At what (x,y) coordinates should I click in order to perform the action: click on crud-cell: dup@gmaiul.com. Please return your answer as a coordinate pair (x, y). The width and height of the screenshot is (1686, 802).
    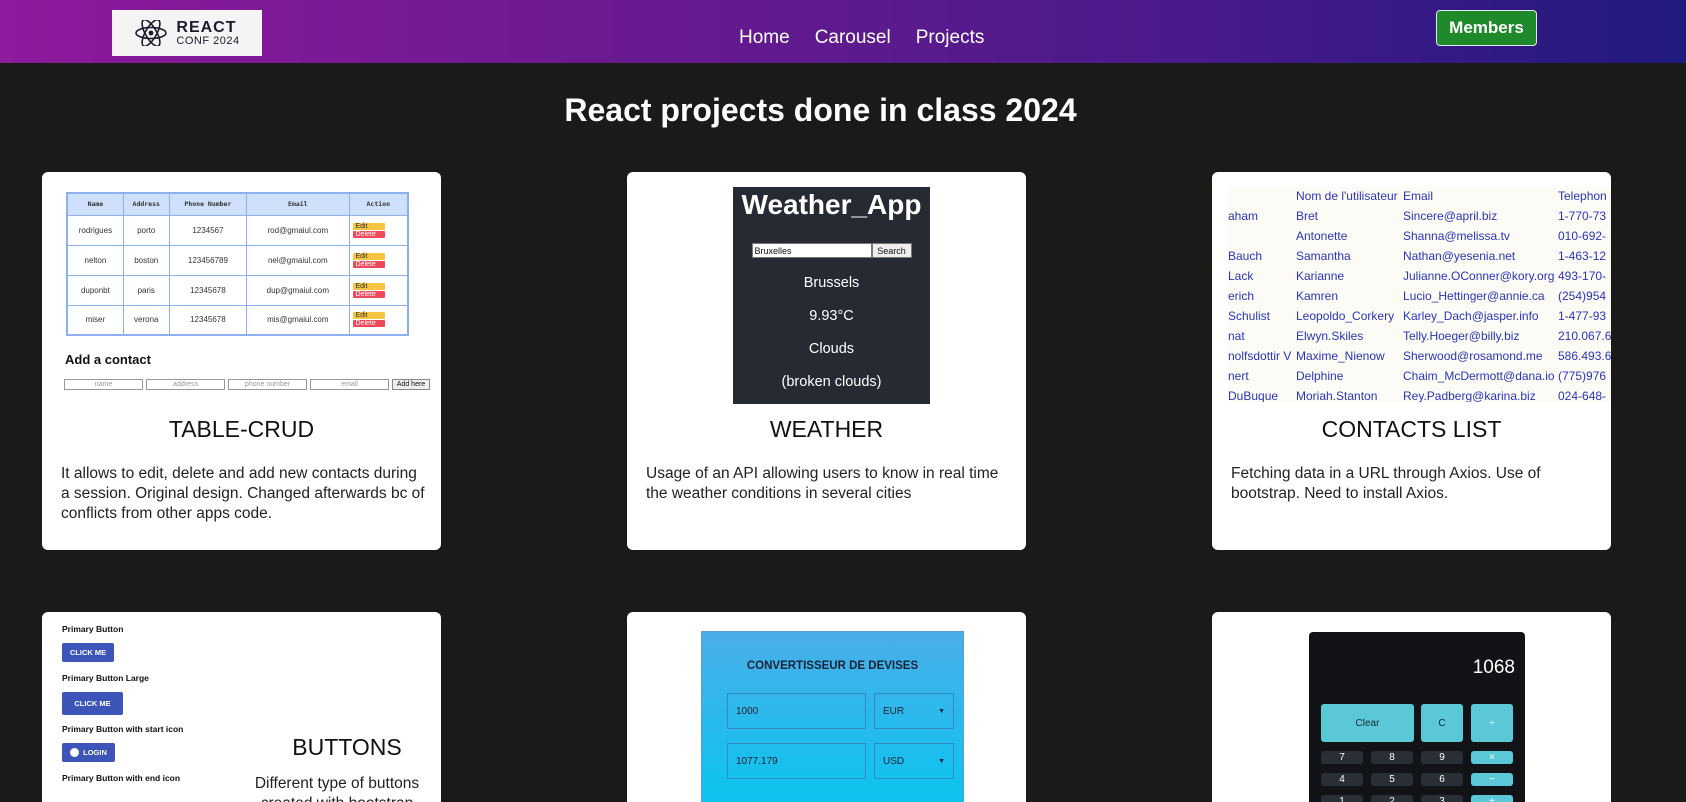
    Looking at the image, I should click on (298, 290).